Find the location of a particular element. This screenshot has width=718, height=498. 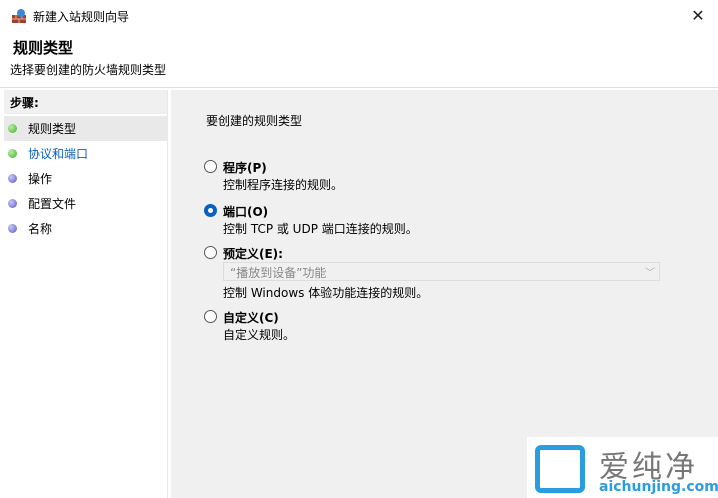

step-label: 配置文件 is located at coordinates (52, 204).